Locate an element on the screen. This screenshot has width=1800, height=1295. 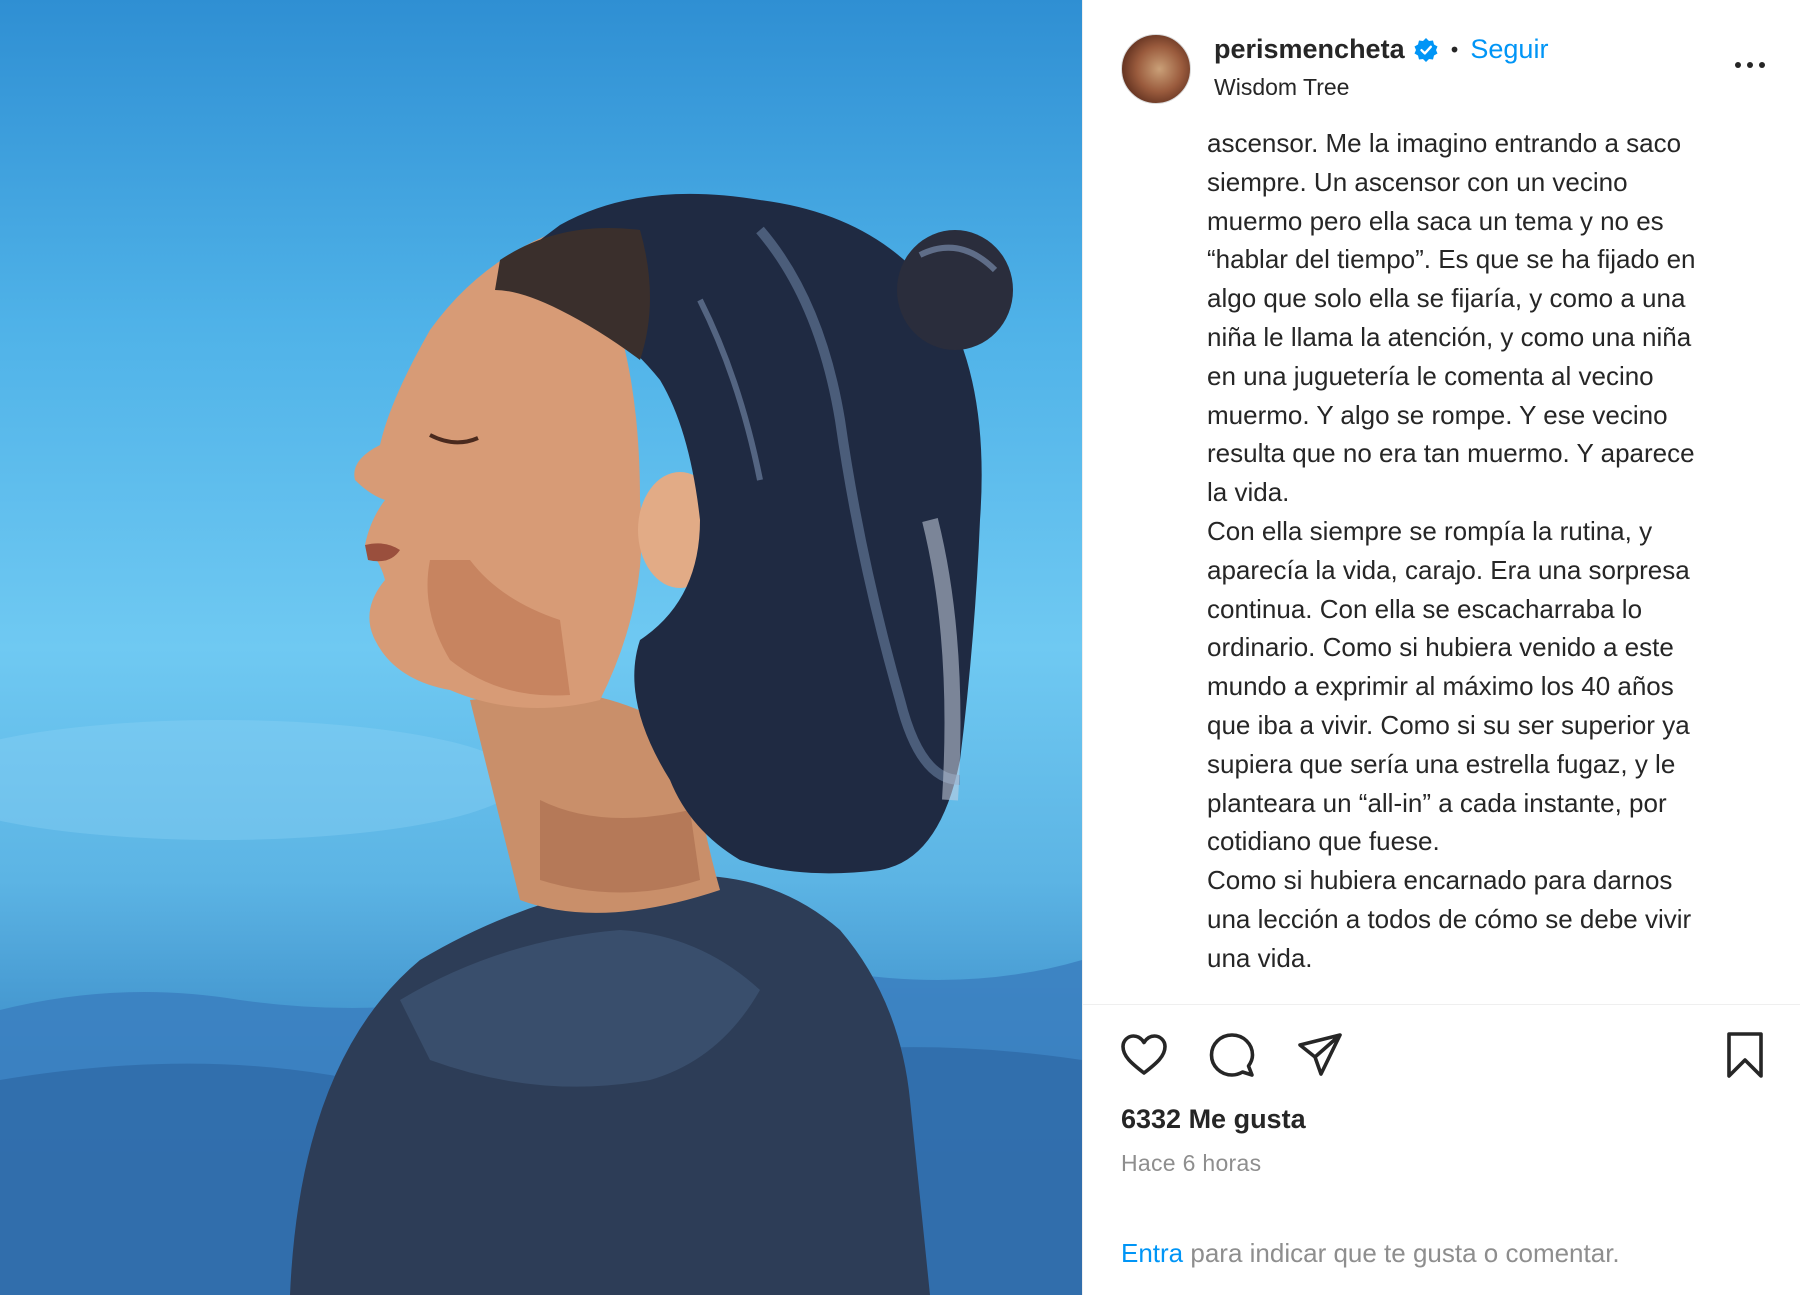
author-row: perismencheta • Seguir is located at coordinates (1381, 49).